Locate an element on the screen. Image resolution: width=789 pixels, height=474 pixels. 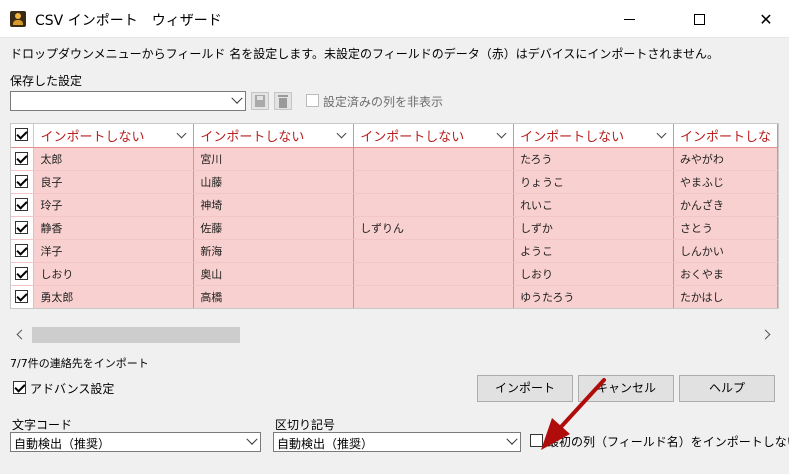
field-dropdown-3: インポートしない is located at coordinates (434, 136).